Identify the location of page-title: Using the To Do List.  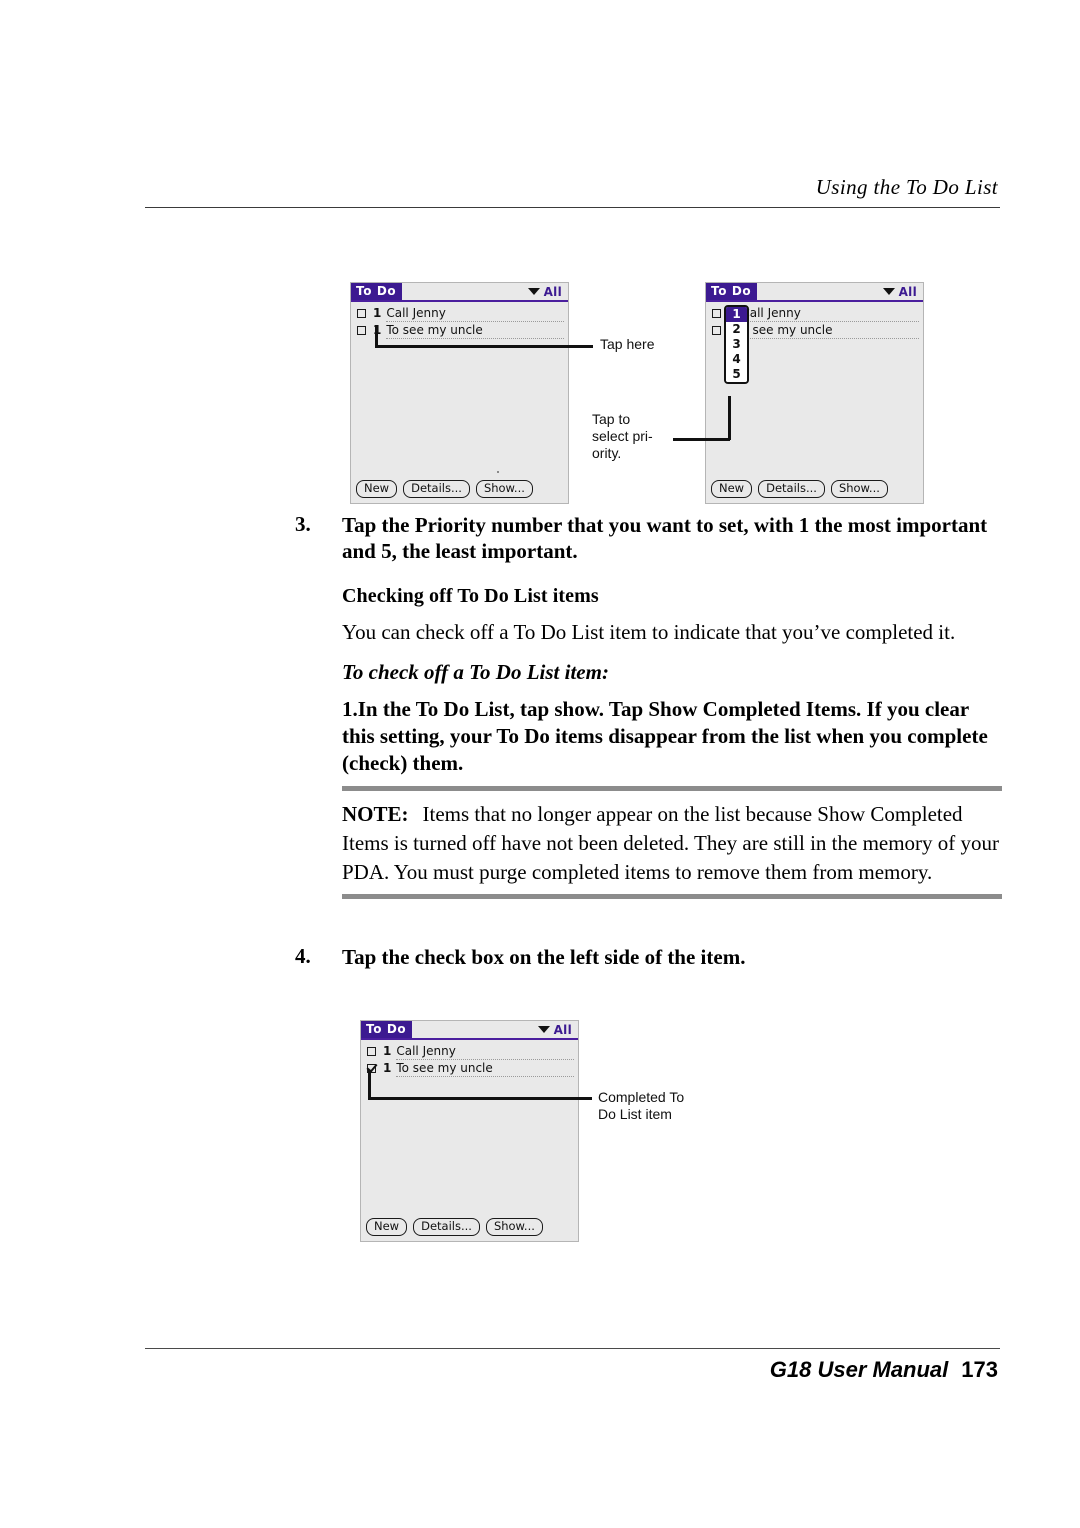
(906, 187).